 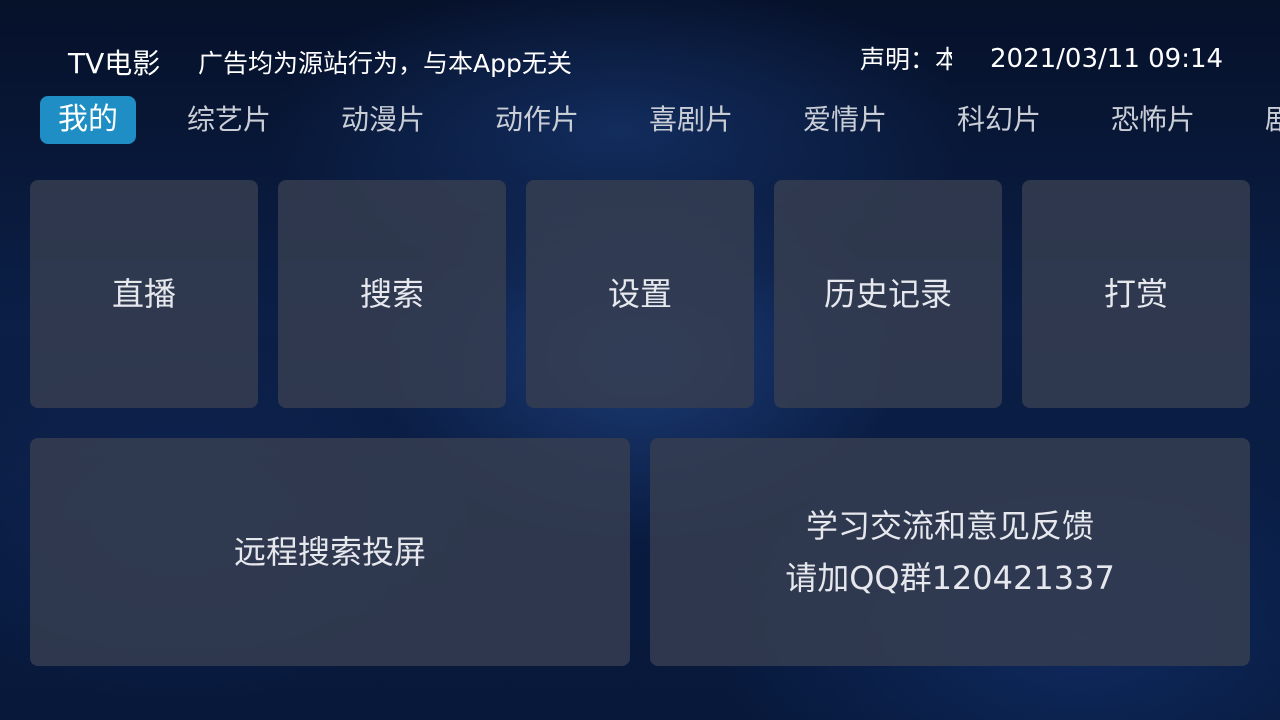 What do you see at coordinates (385, 63) in the screenshot?
I see `ad-notice: 广告均为源站行为，与本App无关` at bounding box center [385, 63].